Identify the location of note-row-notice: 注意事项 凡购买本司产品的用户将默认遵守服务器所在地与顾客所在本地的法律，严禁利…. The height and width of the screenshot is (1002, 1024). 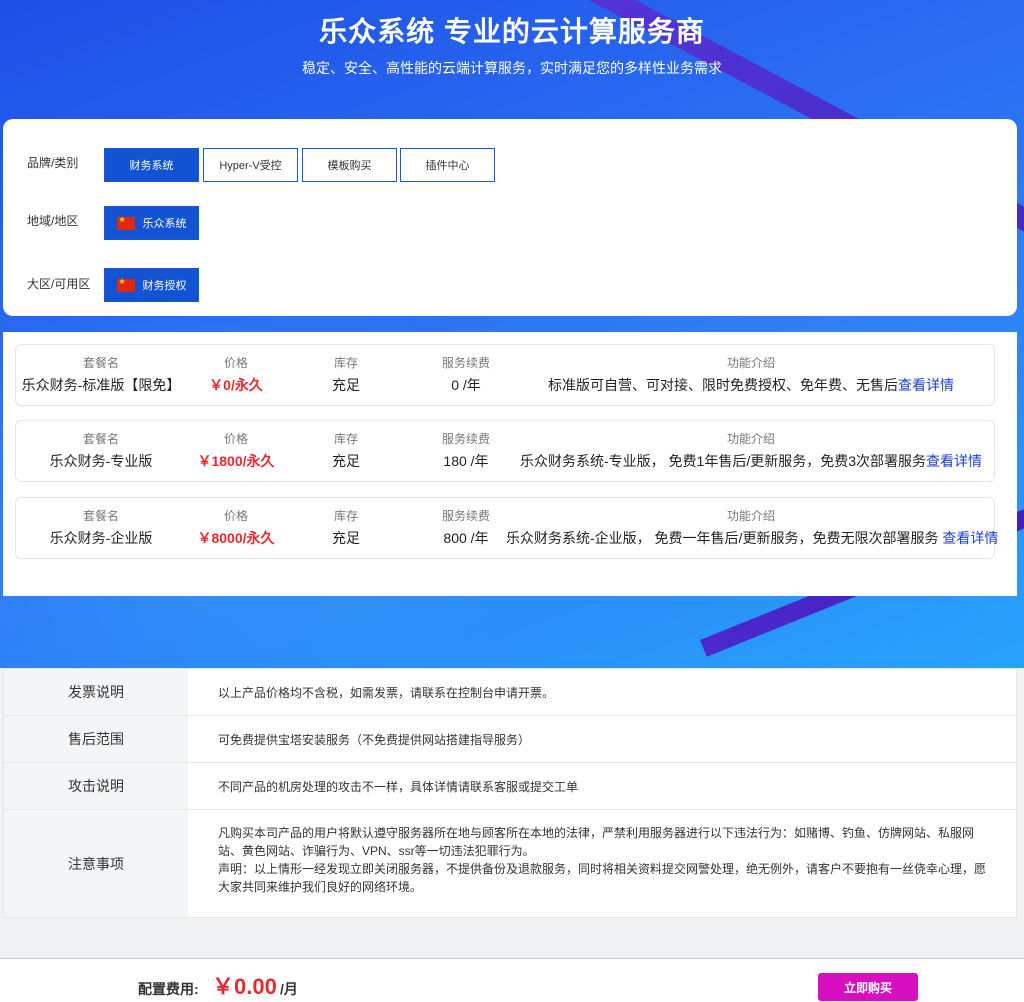
(510, 863).